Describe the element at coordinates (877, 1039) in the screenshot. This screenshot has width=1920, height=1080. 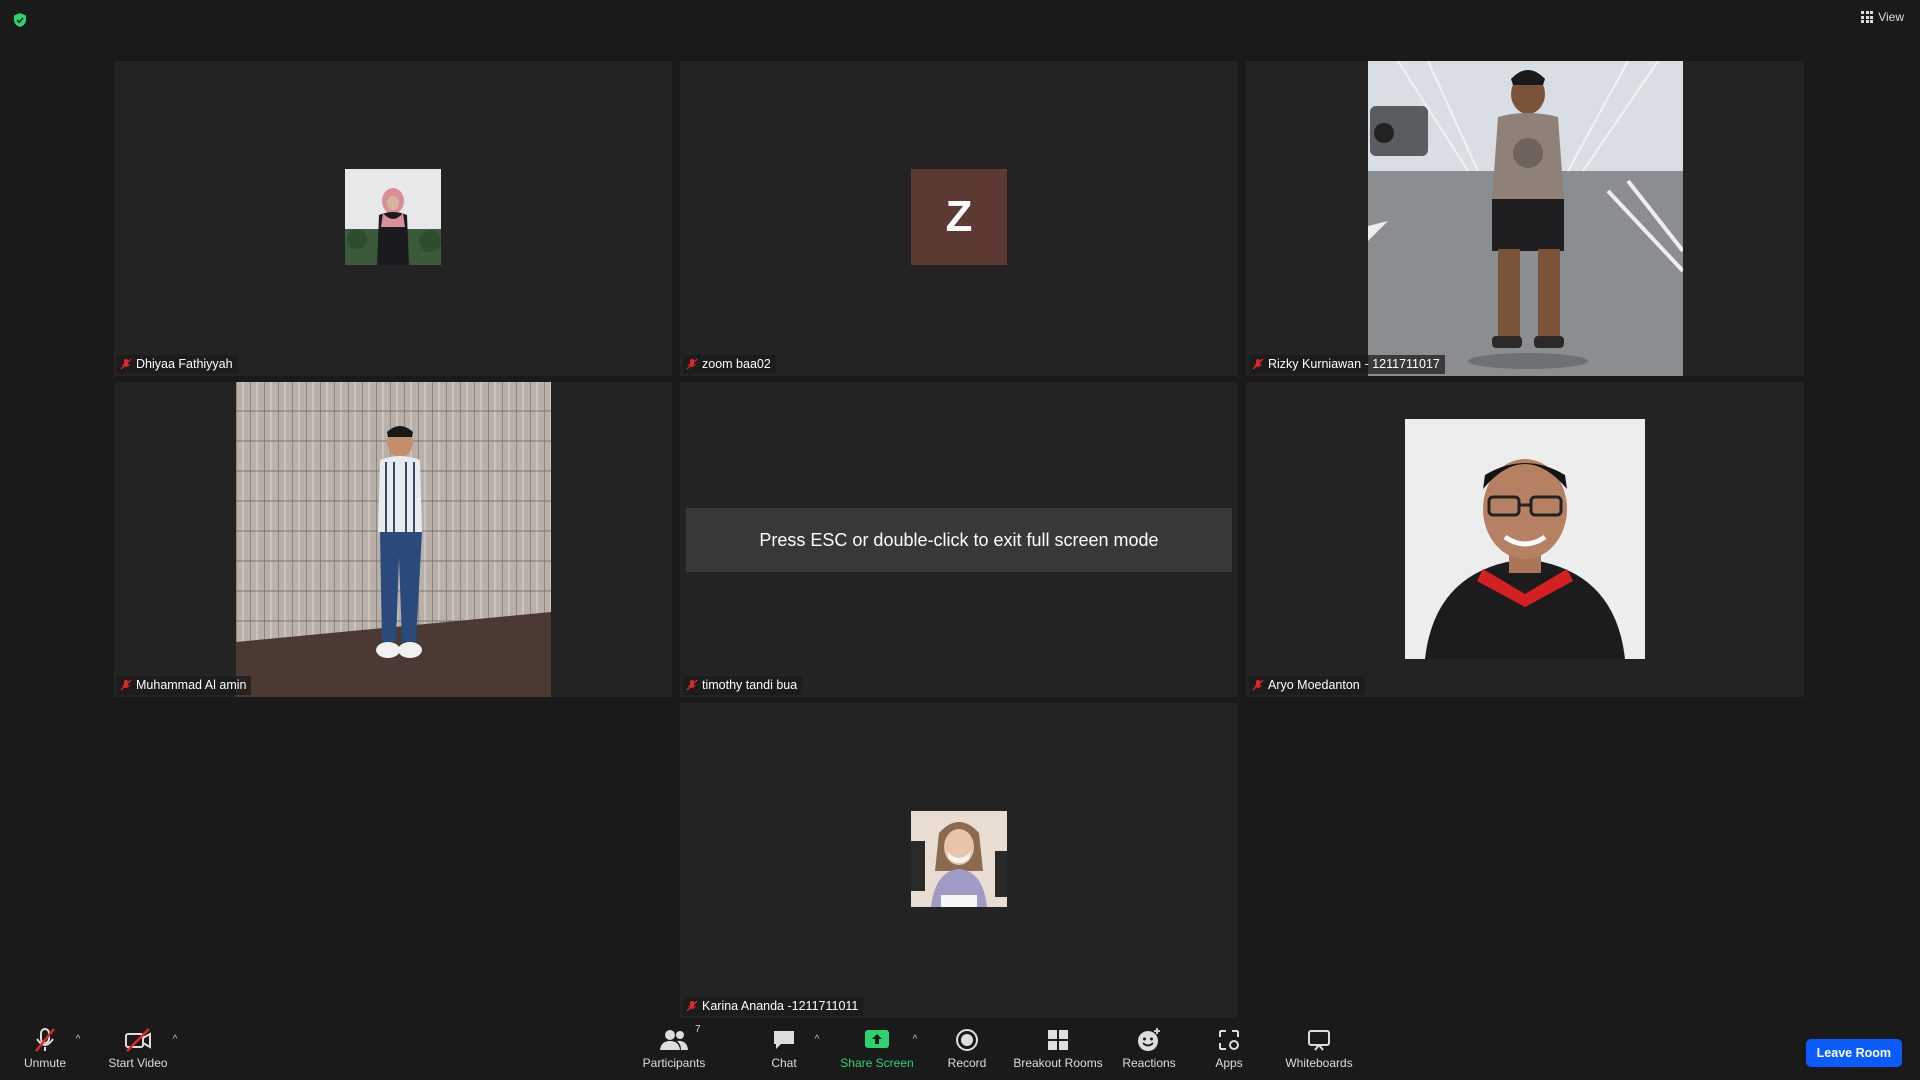
I see `share-screen-icon` at that location.